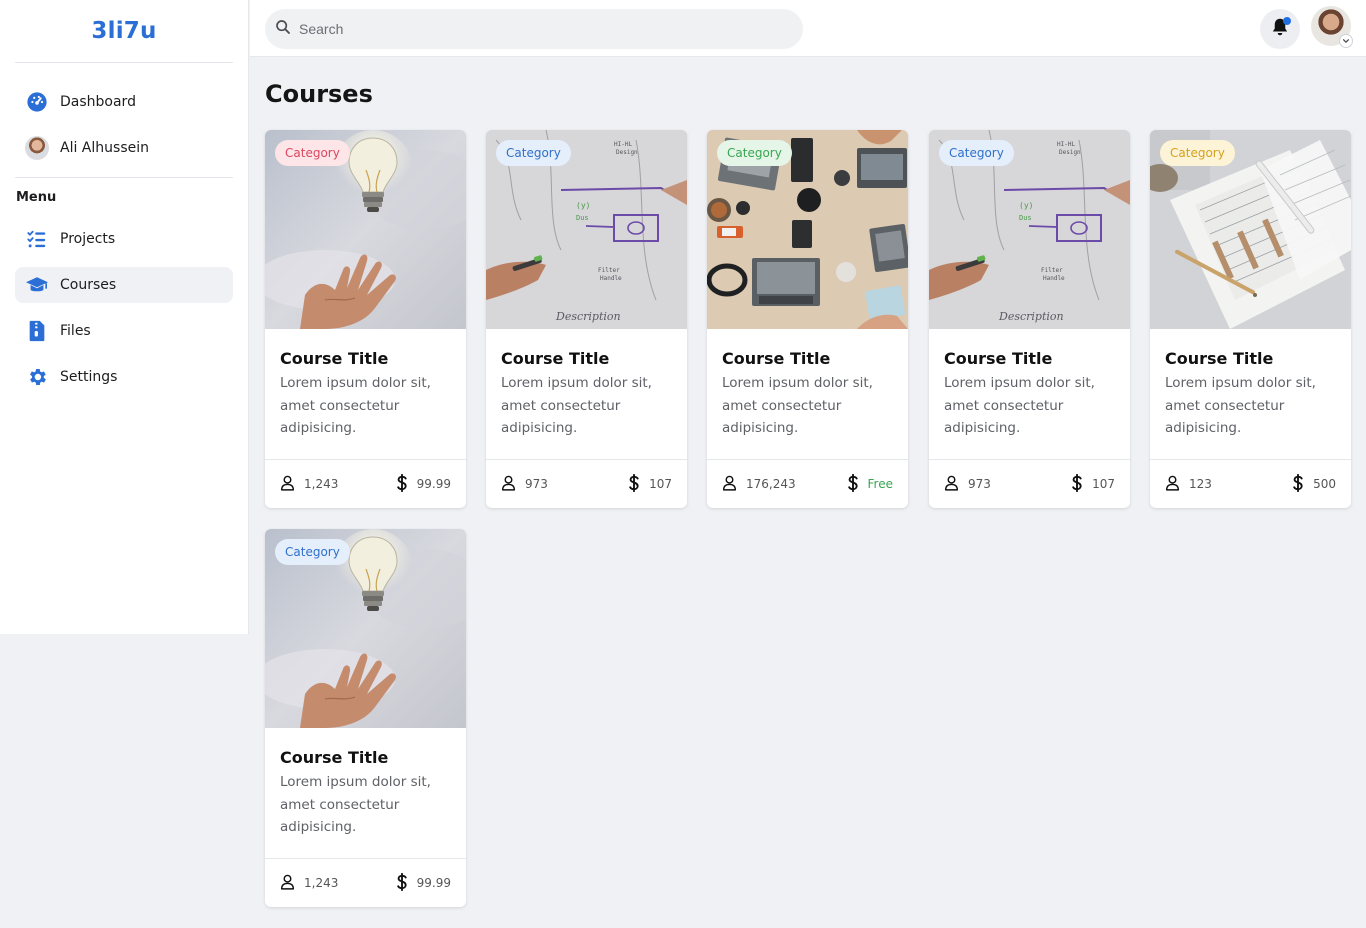  I want to click on sidebar-item-label: Files, so click(75, 331).